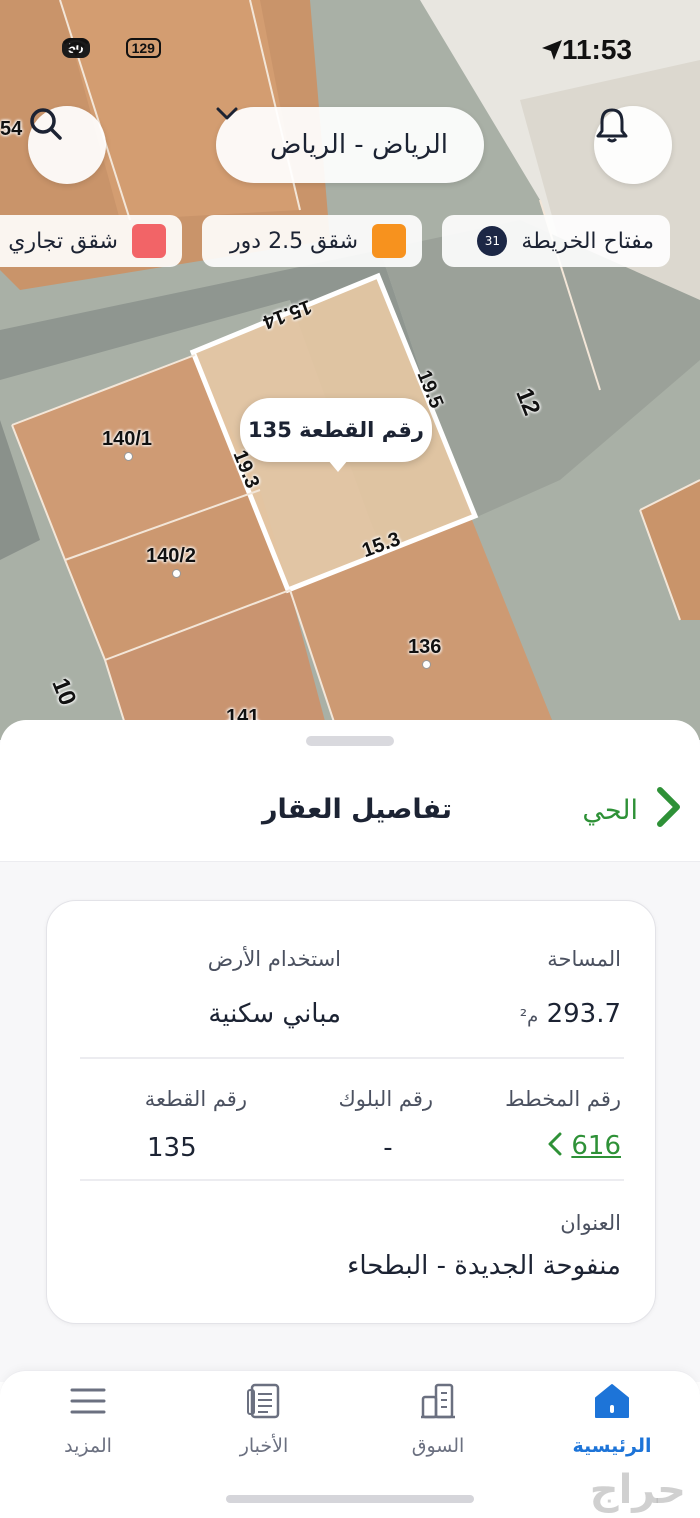 This screenshot has height=1518, width=700. What do you see at coordinates (111, 48) in the screenshot?
I see `status-left-group: 50 129` at bounding box center [111, 48].